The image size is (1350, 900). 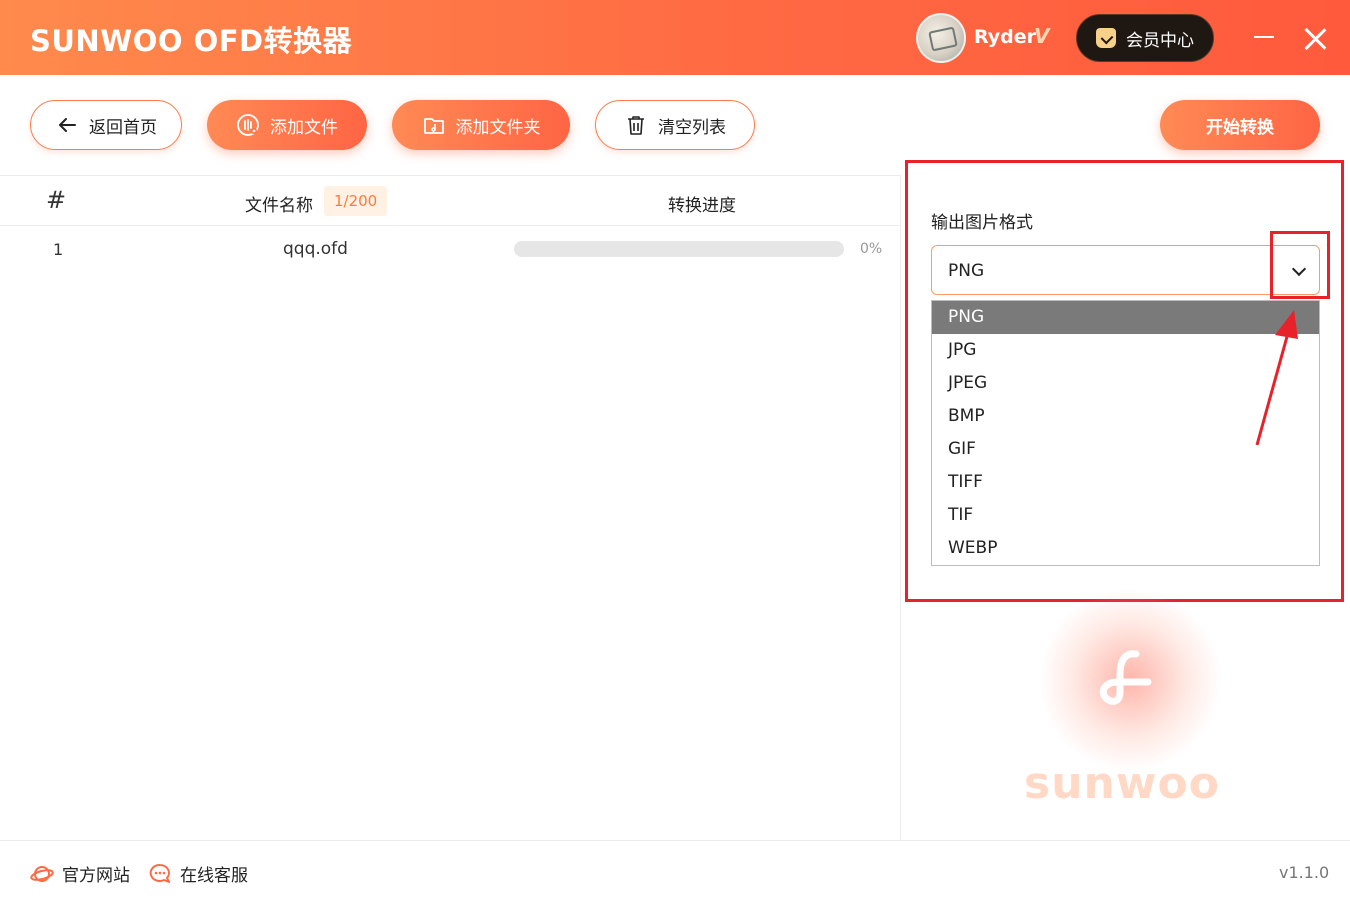 I want to click on online-service-link: 在线客服, so click(x=198, y=873).